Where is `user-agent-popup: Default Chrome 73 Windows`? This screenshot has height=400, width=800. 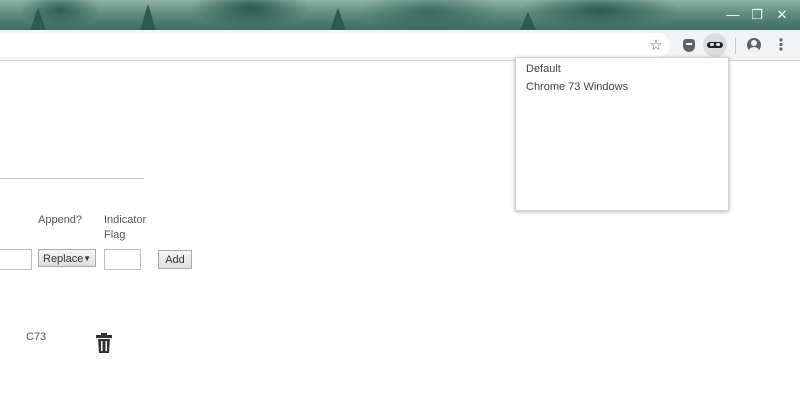
user-agent-popup: Default Chrome 73 Windows is located at coordinates (622, 134).